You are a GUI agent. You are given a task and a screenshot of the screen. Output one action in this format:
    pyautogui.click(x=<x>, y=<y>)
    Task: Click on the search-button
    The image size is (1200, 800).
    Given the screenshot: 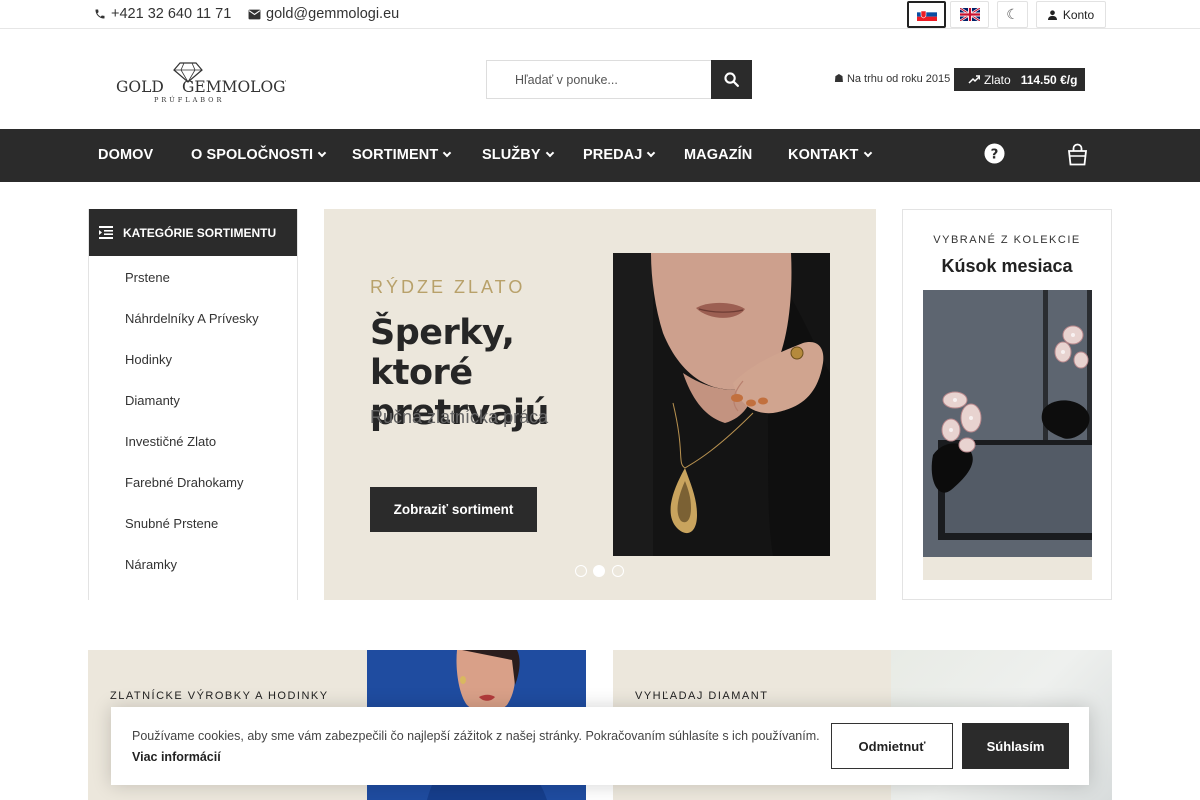 What is the action you would take?
    pyautogui.click(x=731, y=79)
    